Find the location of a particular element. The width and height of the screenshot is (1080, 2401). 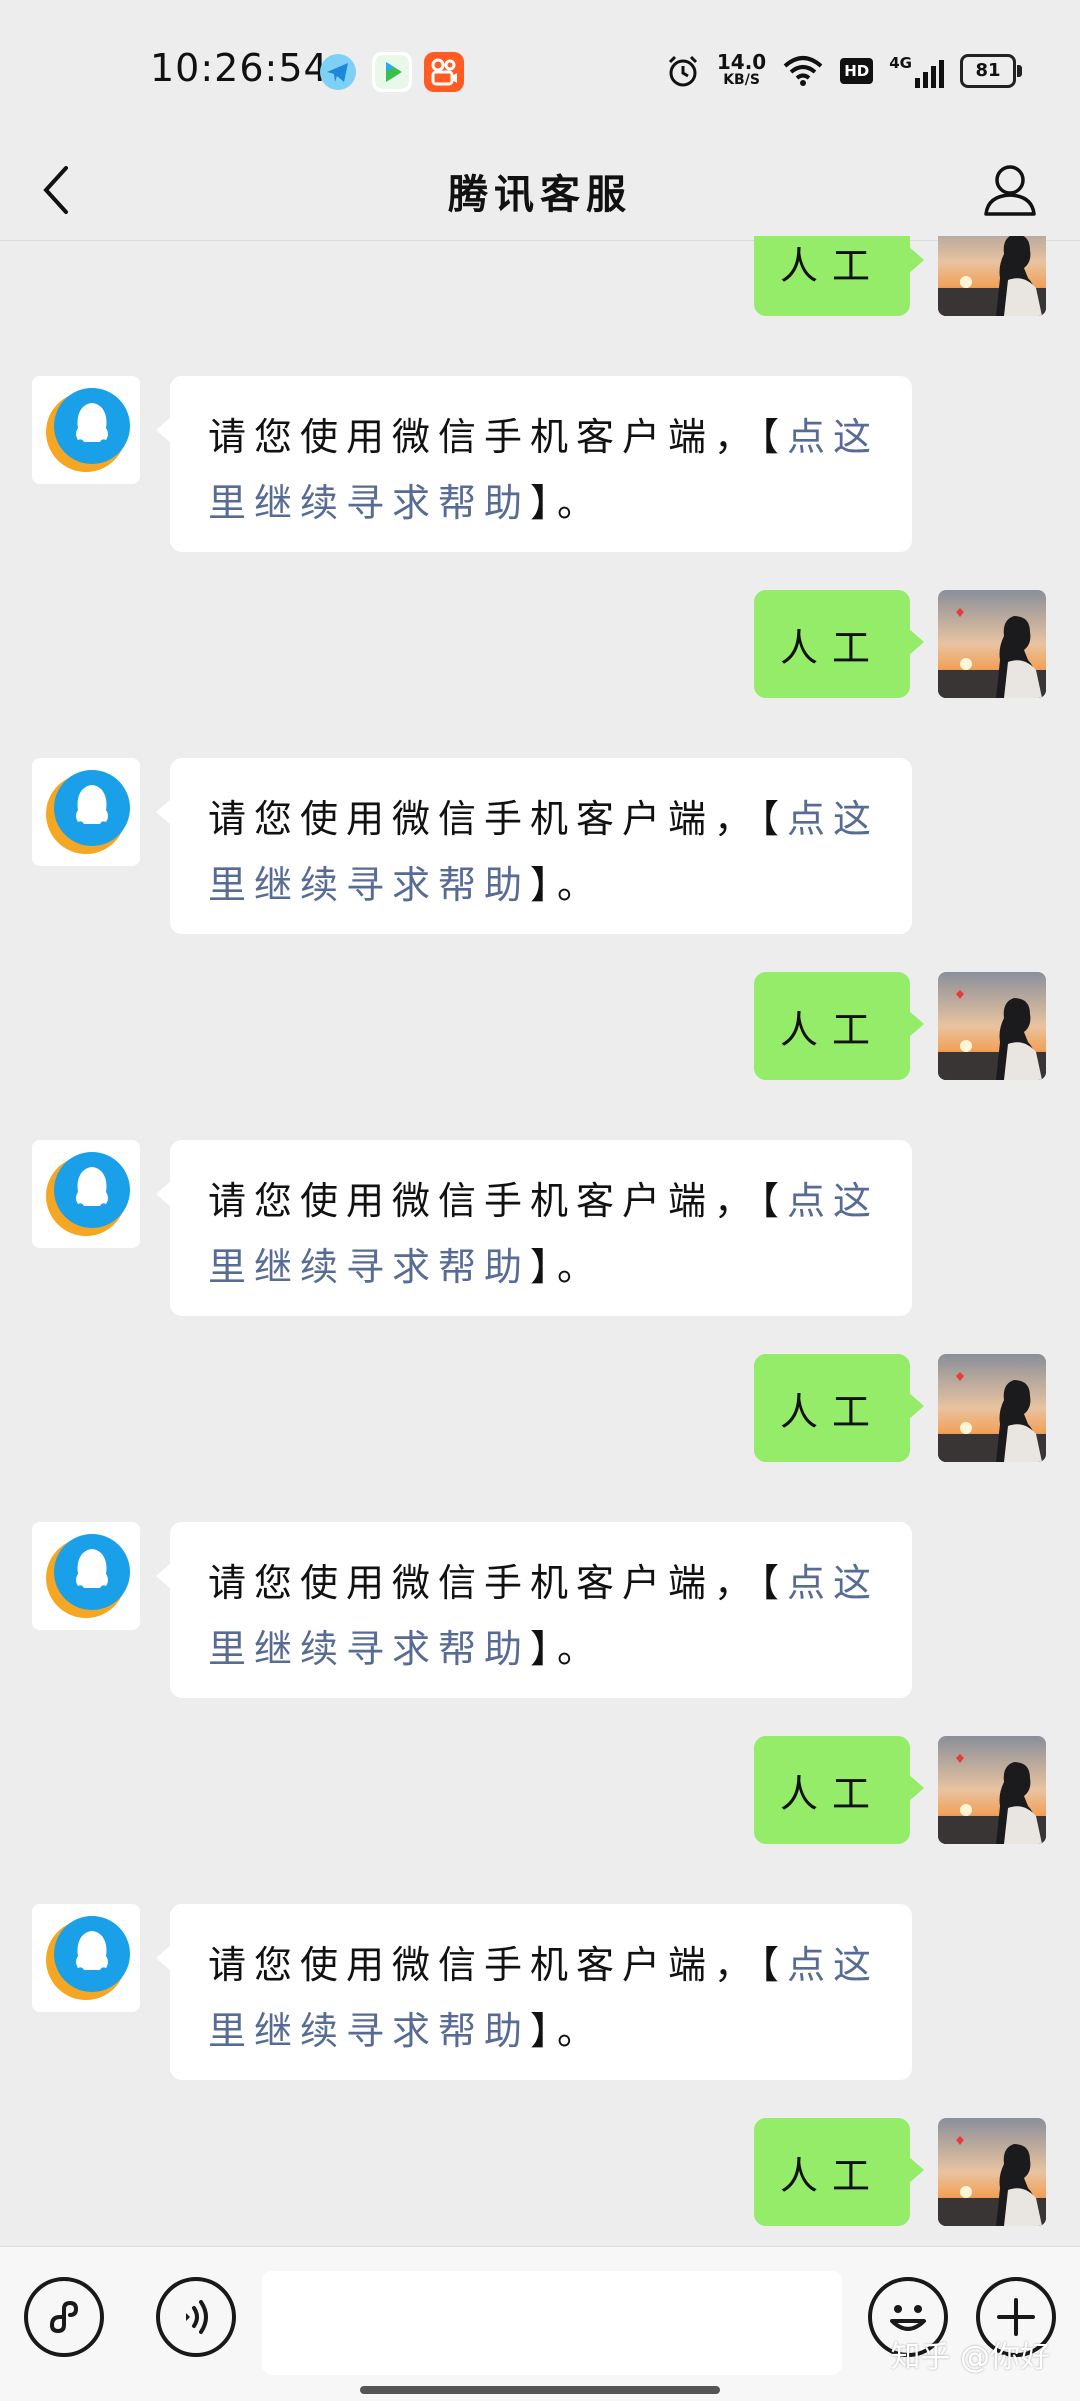

network-speed: 14.0 KB/S is located at coordinates (741, 69).